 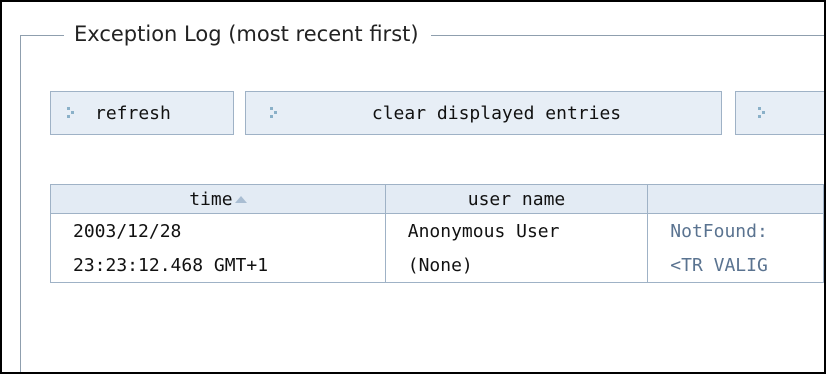 I want to click on refresh-label: refresh, so click(x=133, y=113).